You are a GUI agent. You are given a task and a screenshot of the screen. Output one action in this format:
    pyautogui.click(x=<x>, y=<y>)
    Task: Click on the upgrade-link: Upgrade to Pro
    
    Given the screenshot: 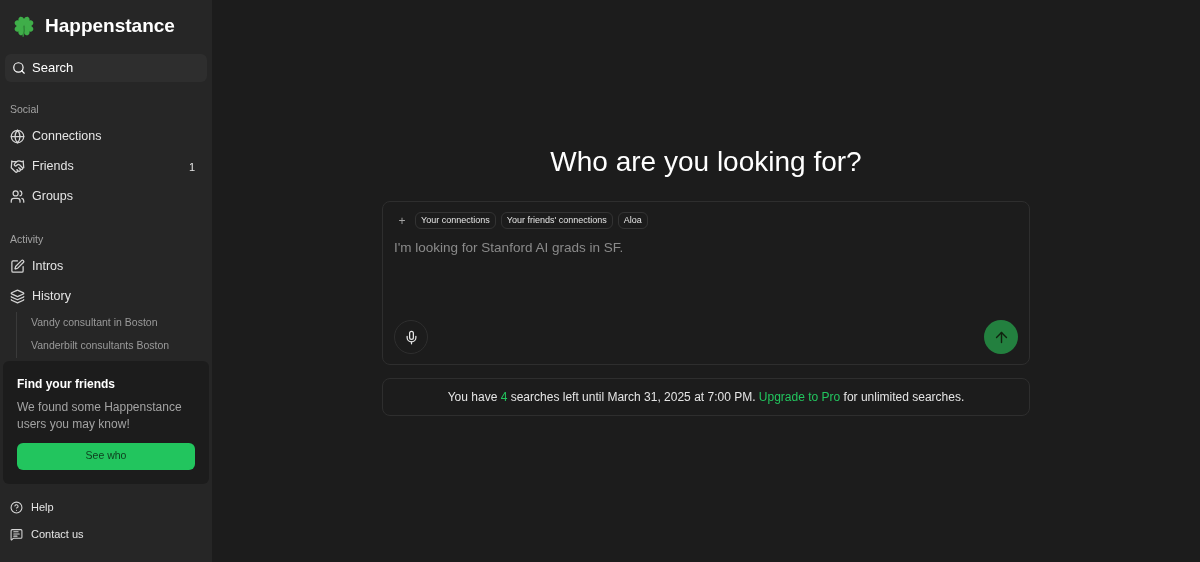 What is the action you would take?
    pyautogui.click(x=799, y=397)
    